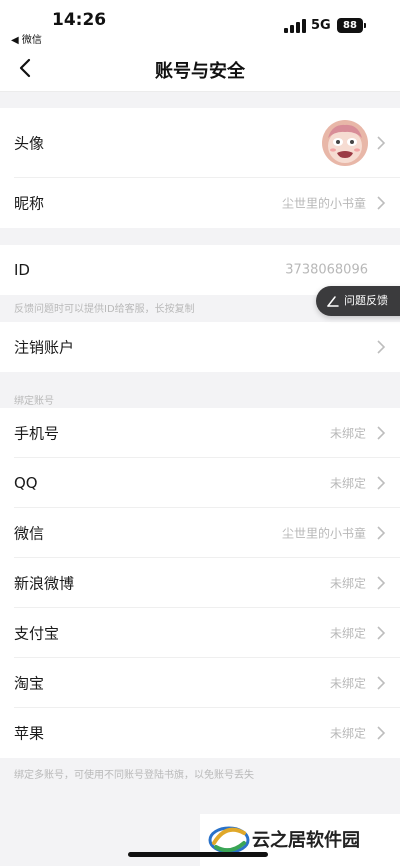 The height and width of the screenshot is (866, 400). I want to click on cancel-account-label: 注销账户, so click(44, 347).